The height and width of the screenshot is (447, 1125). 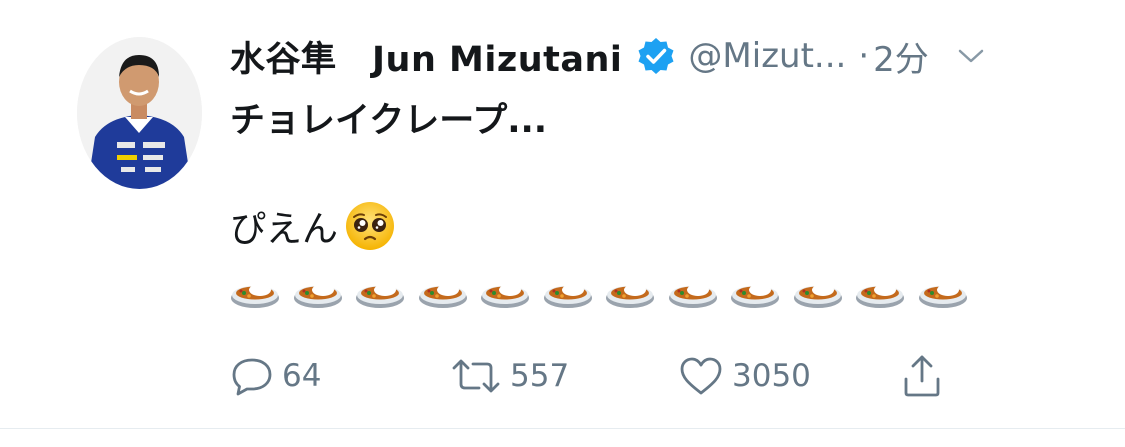 What do you see at coordinates (476, 376) in the screenshot?
I see `retweet-icon` at bounding box center [476, 376].